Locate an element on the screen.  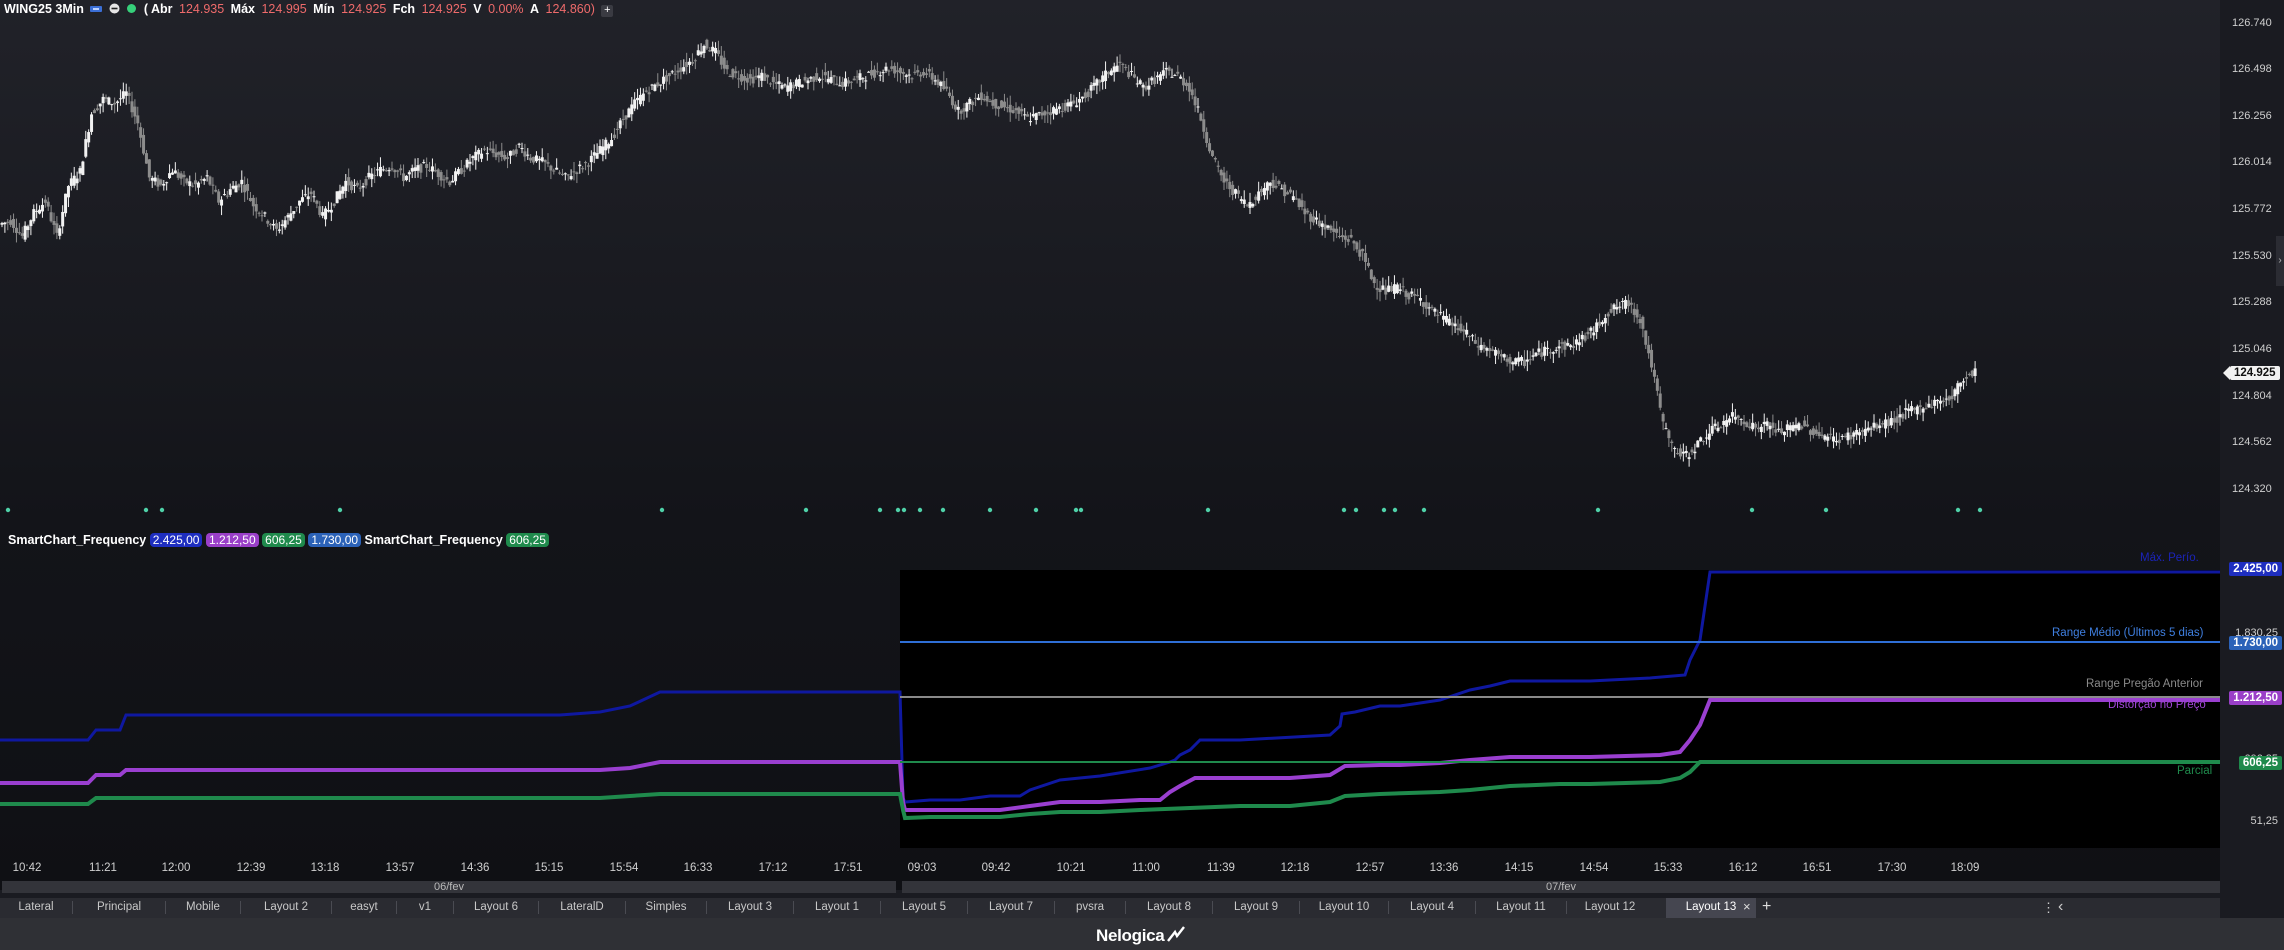
tab-v1: v1 is located at coordinates (425, 908).